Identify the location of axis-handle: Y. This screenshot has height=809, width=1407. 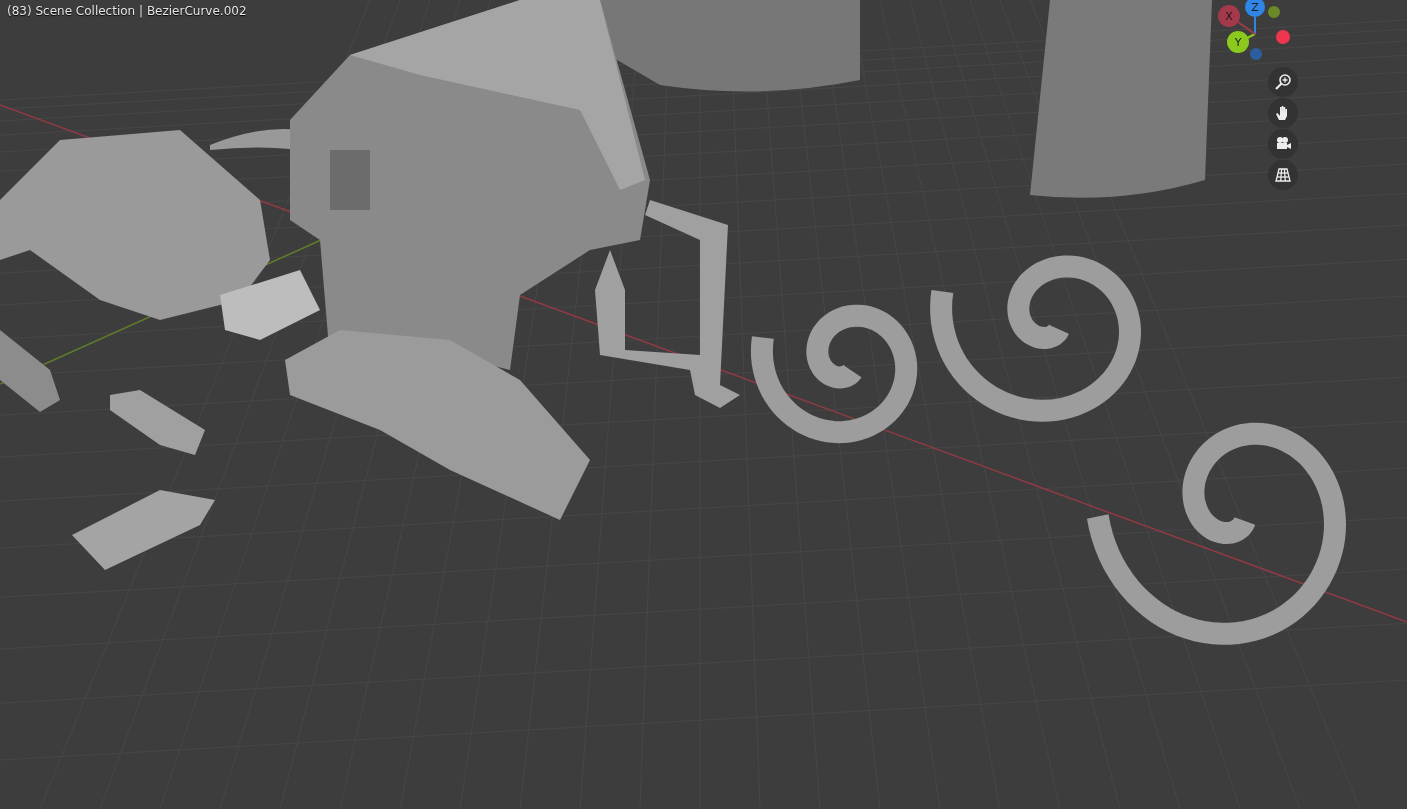
(1238, 42).